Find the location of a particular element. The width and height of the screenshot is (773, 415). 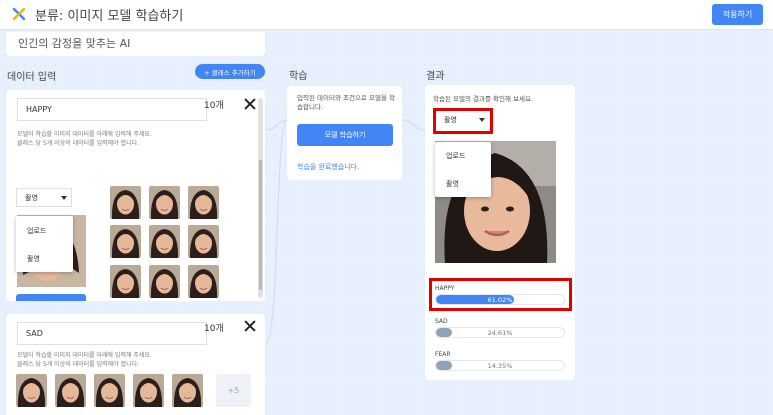

prediction-bar: 61.02% is located at coordinates (500, 299).